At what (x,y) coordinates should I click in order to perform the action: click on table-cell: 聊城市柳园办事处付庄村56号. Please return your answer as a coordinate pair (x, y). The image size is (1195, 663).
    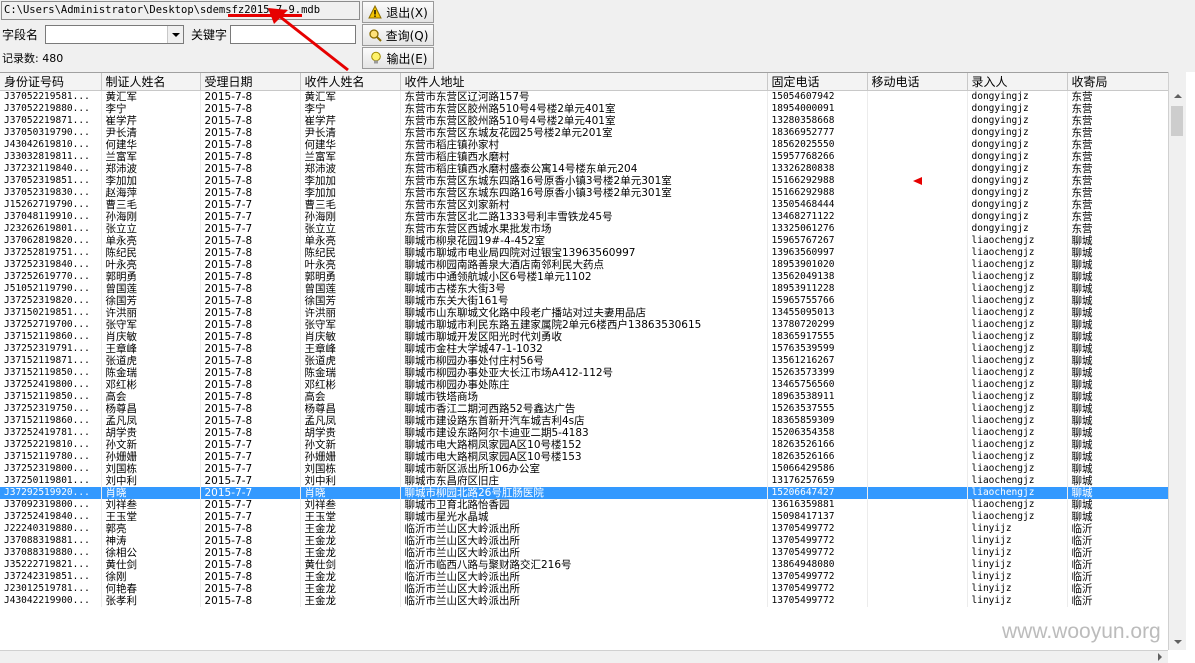
    Looking at the image, I should click on (584, 361).